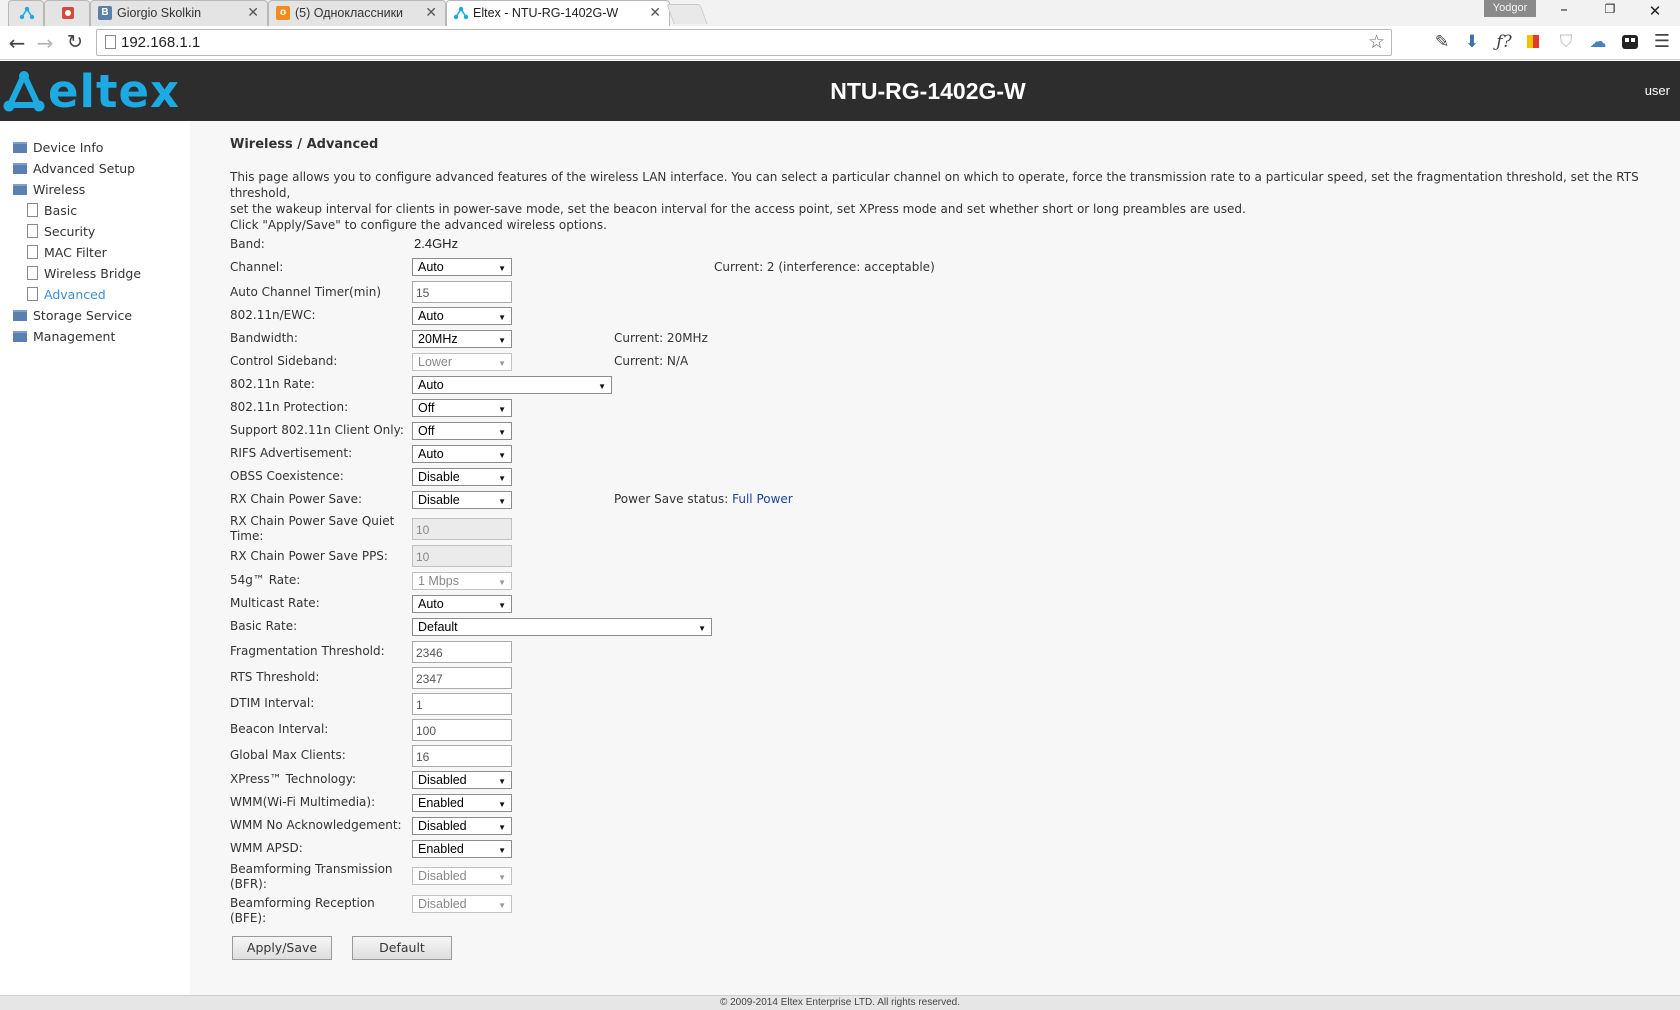  I want to click on rts-threshold-input: 2347, so click(462, 678).